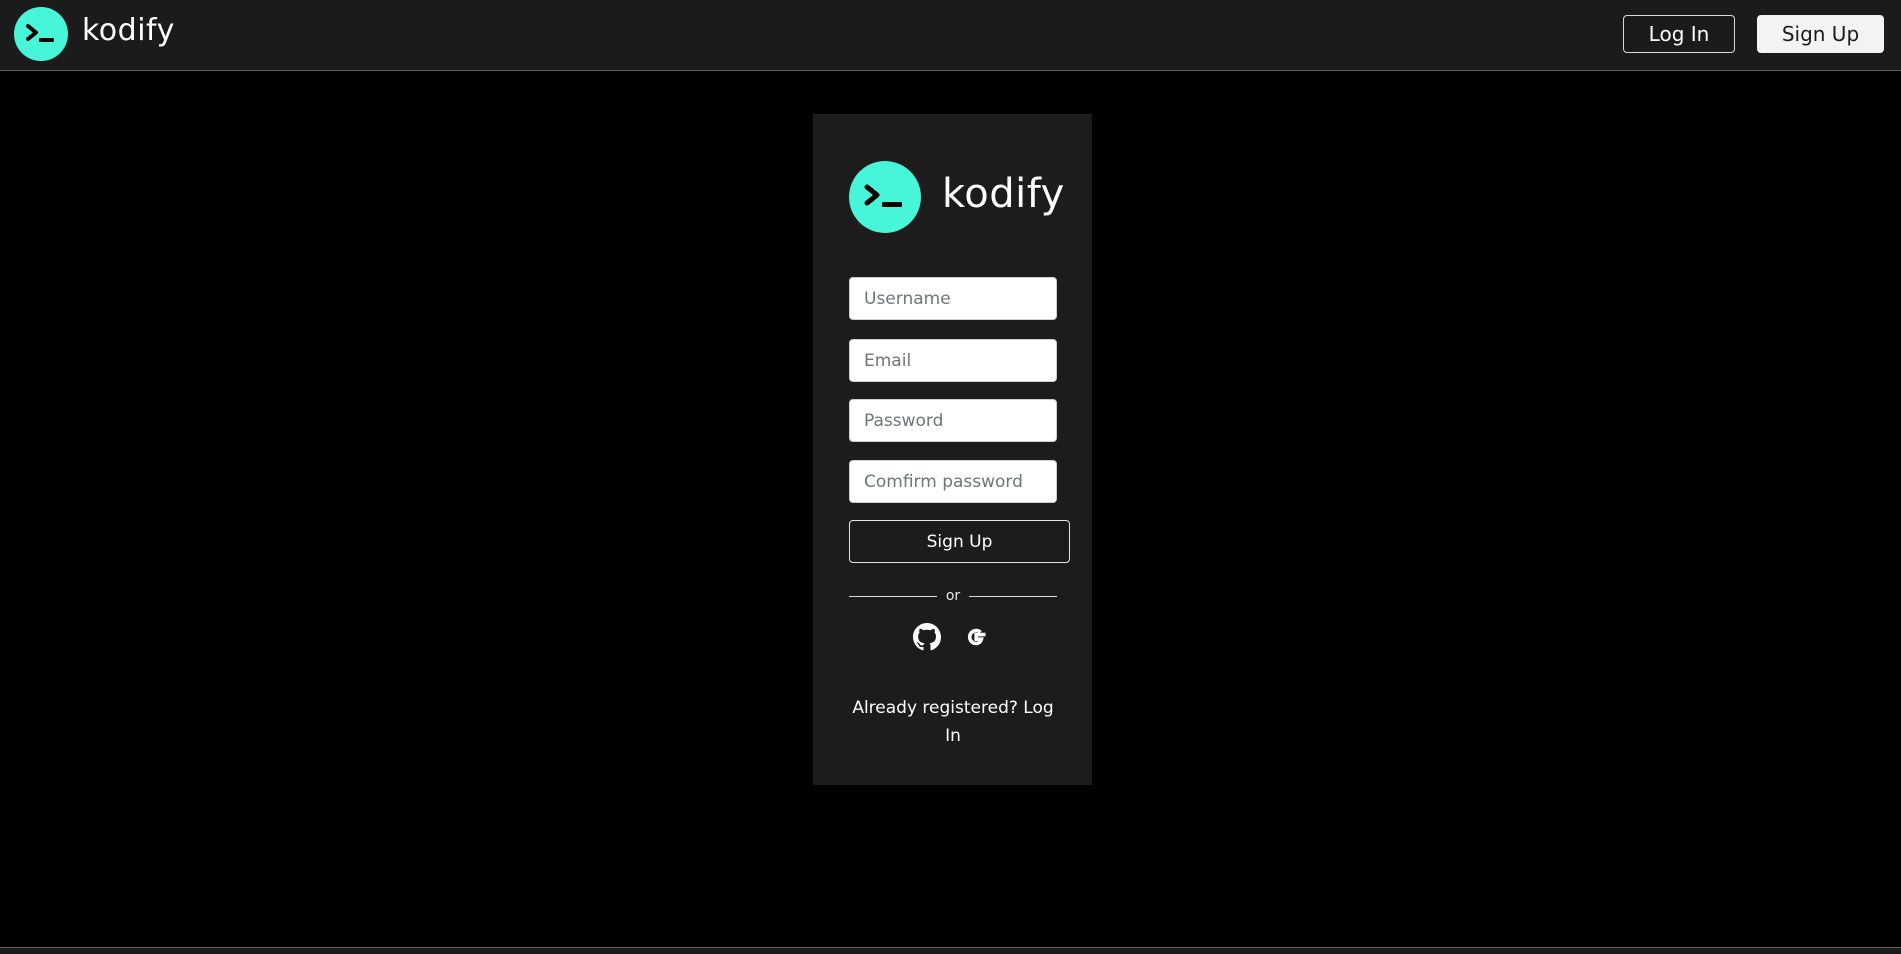 The width and height of the screenshot is (1901, 954). What do you see at coordinates (1003, 194) in the screenshot?
I see `card-wordmark: kodify` at bounding box center [1003, 194].